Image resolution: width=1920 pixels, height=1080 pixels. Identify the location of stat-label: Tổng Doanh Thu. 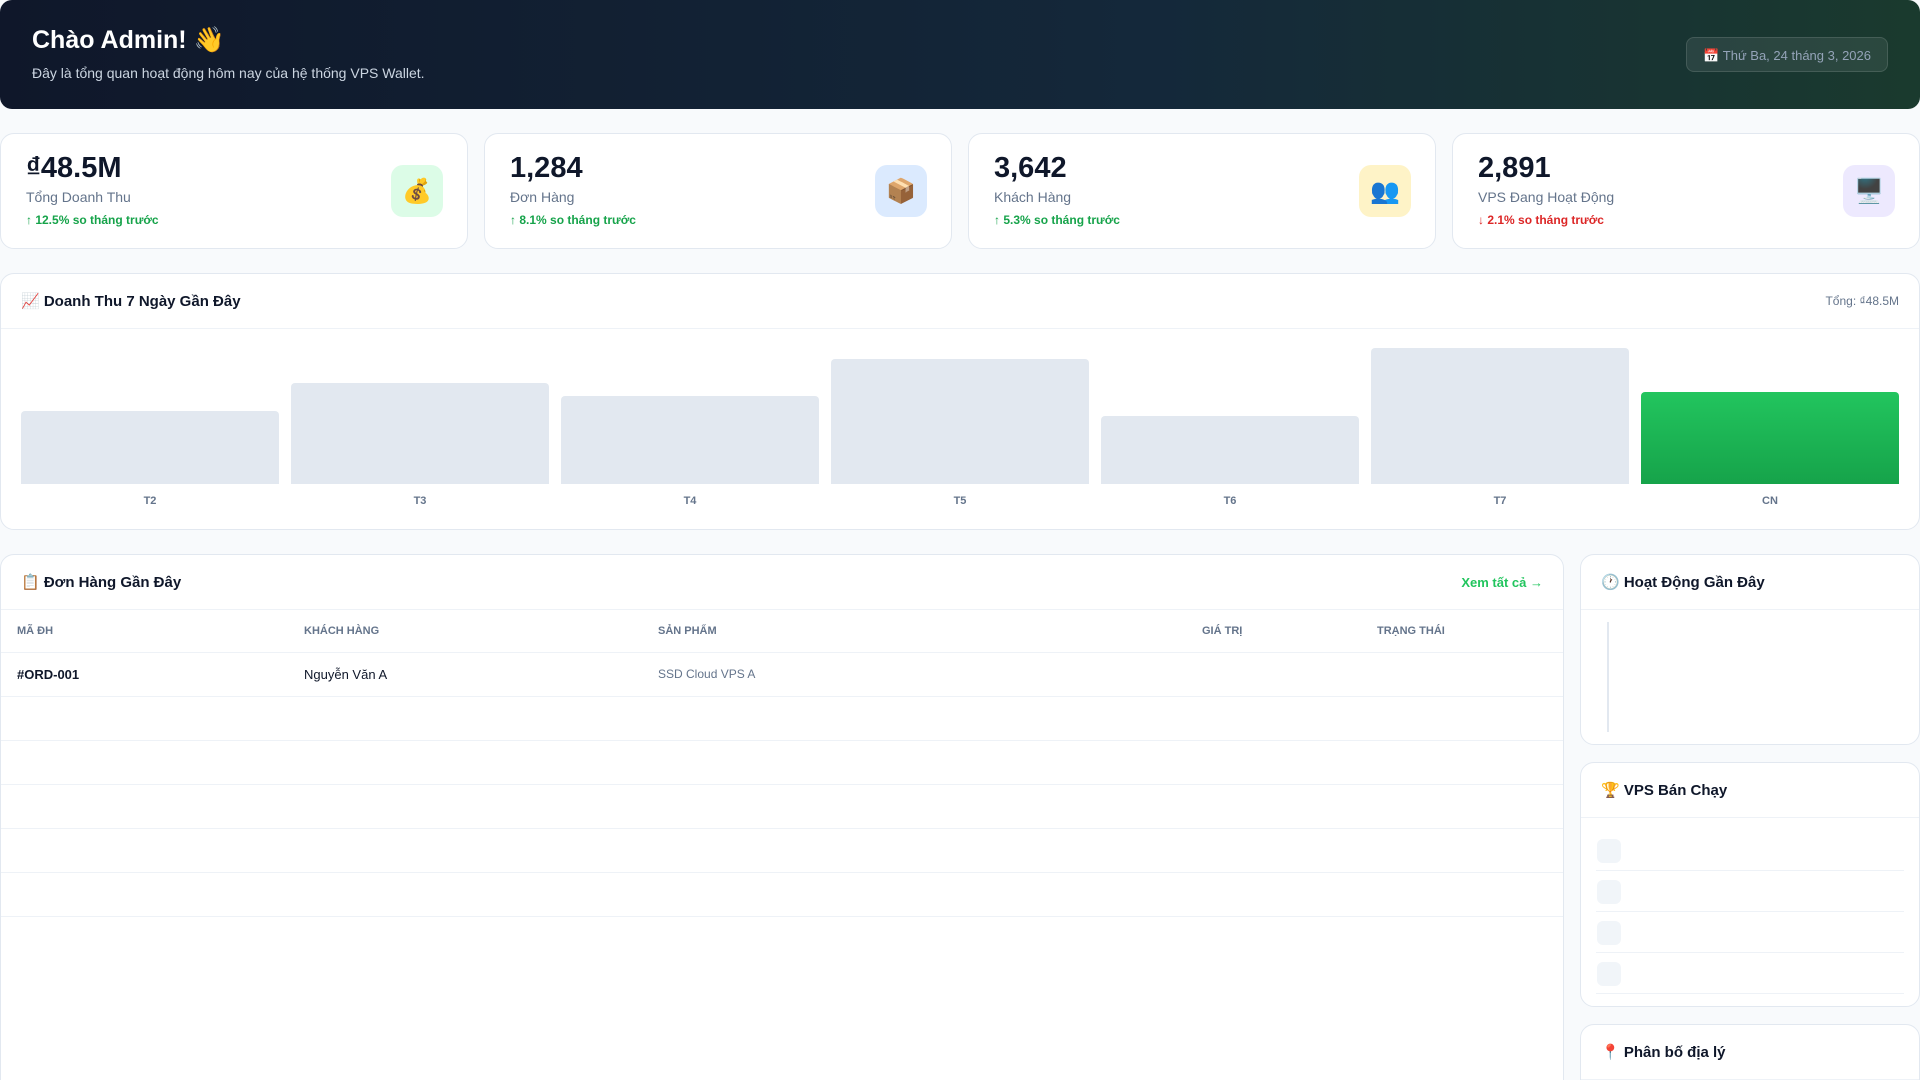
(78, 197).